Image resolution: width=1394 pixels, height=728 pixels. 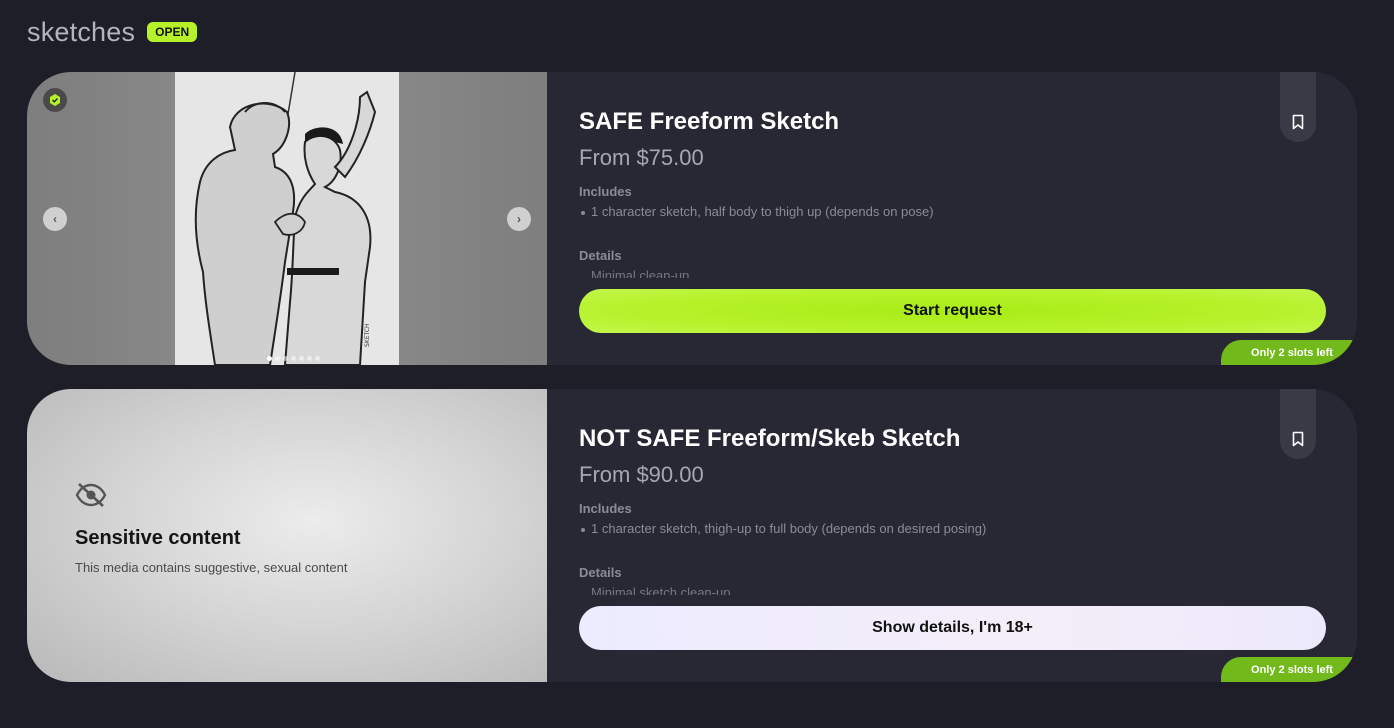 What do you see at coordinates (91, 495) in the screenshot?
I see `eye-slash-icon` at bounding box center [91, 495].